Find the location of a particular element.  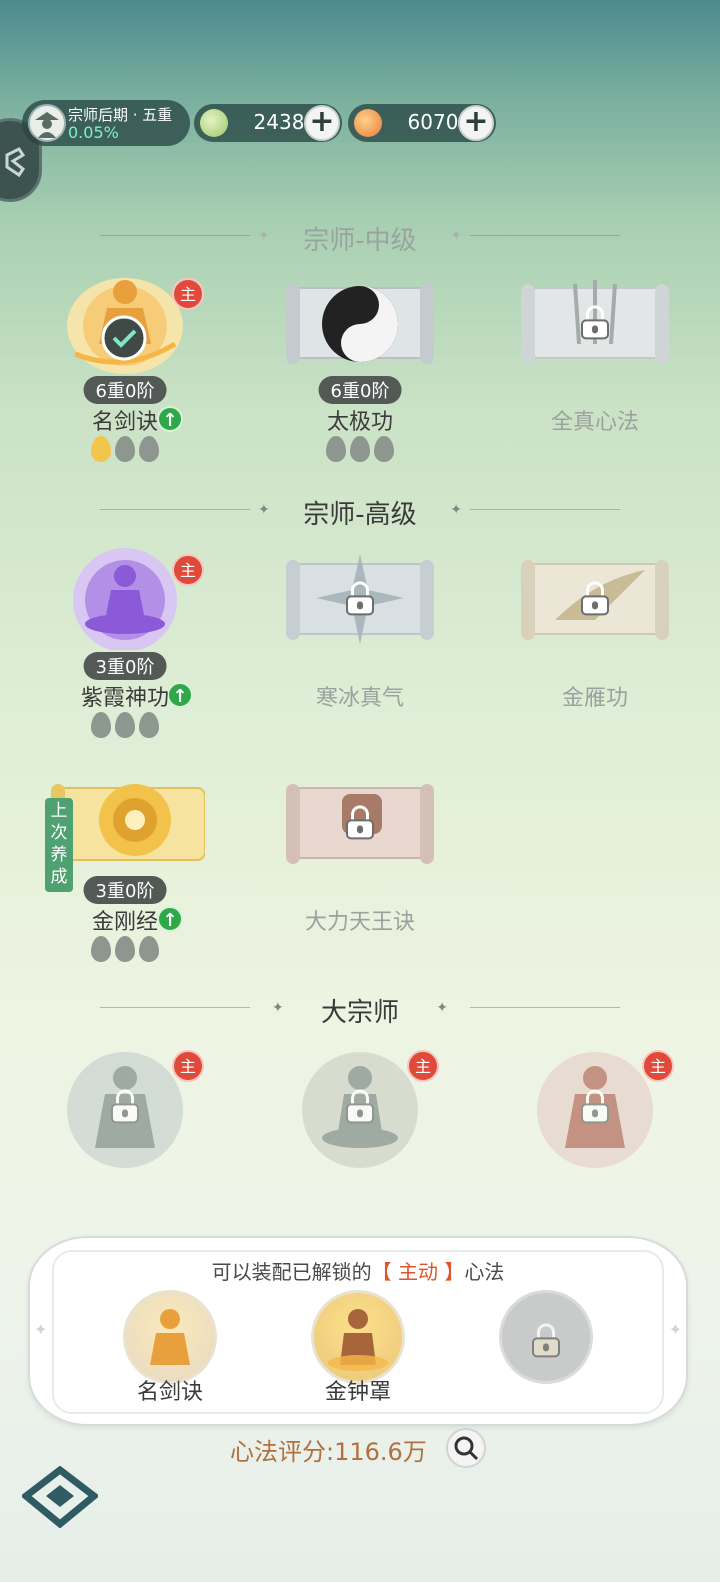

skill-taiji: 6重0阶 太极功 is located at coordinates (360, 379).